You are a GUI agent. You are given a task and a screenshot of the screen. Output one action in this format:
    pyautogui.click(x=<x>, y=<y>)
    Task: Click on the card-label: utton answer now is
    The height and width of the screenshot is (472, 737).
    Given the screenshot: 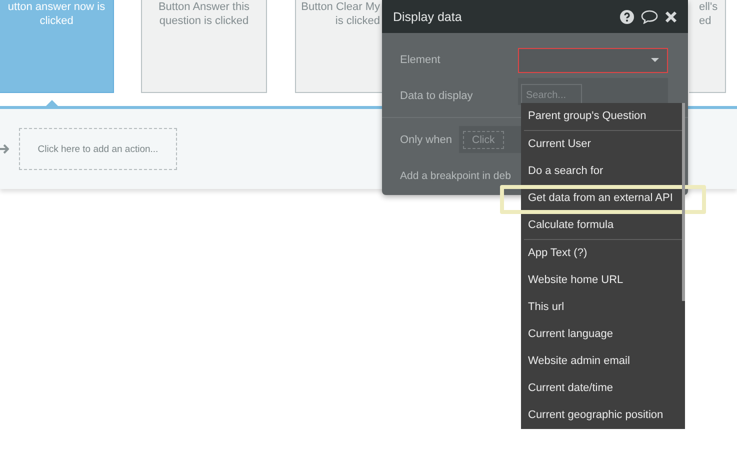 What is the action you would take?
    pyautogui.click(x=57, y=7)
    